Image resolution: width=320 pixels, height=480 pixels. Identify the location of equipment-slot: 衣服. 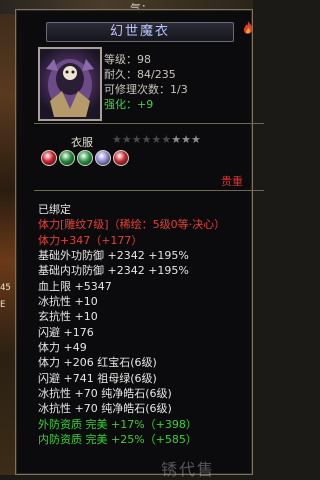
(82, 142).